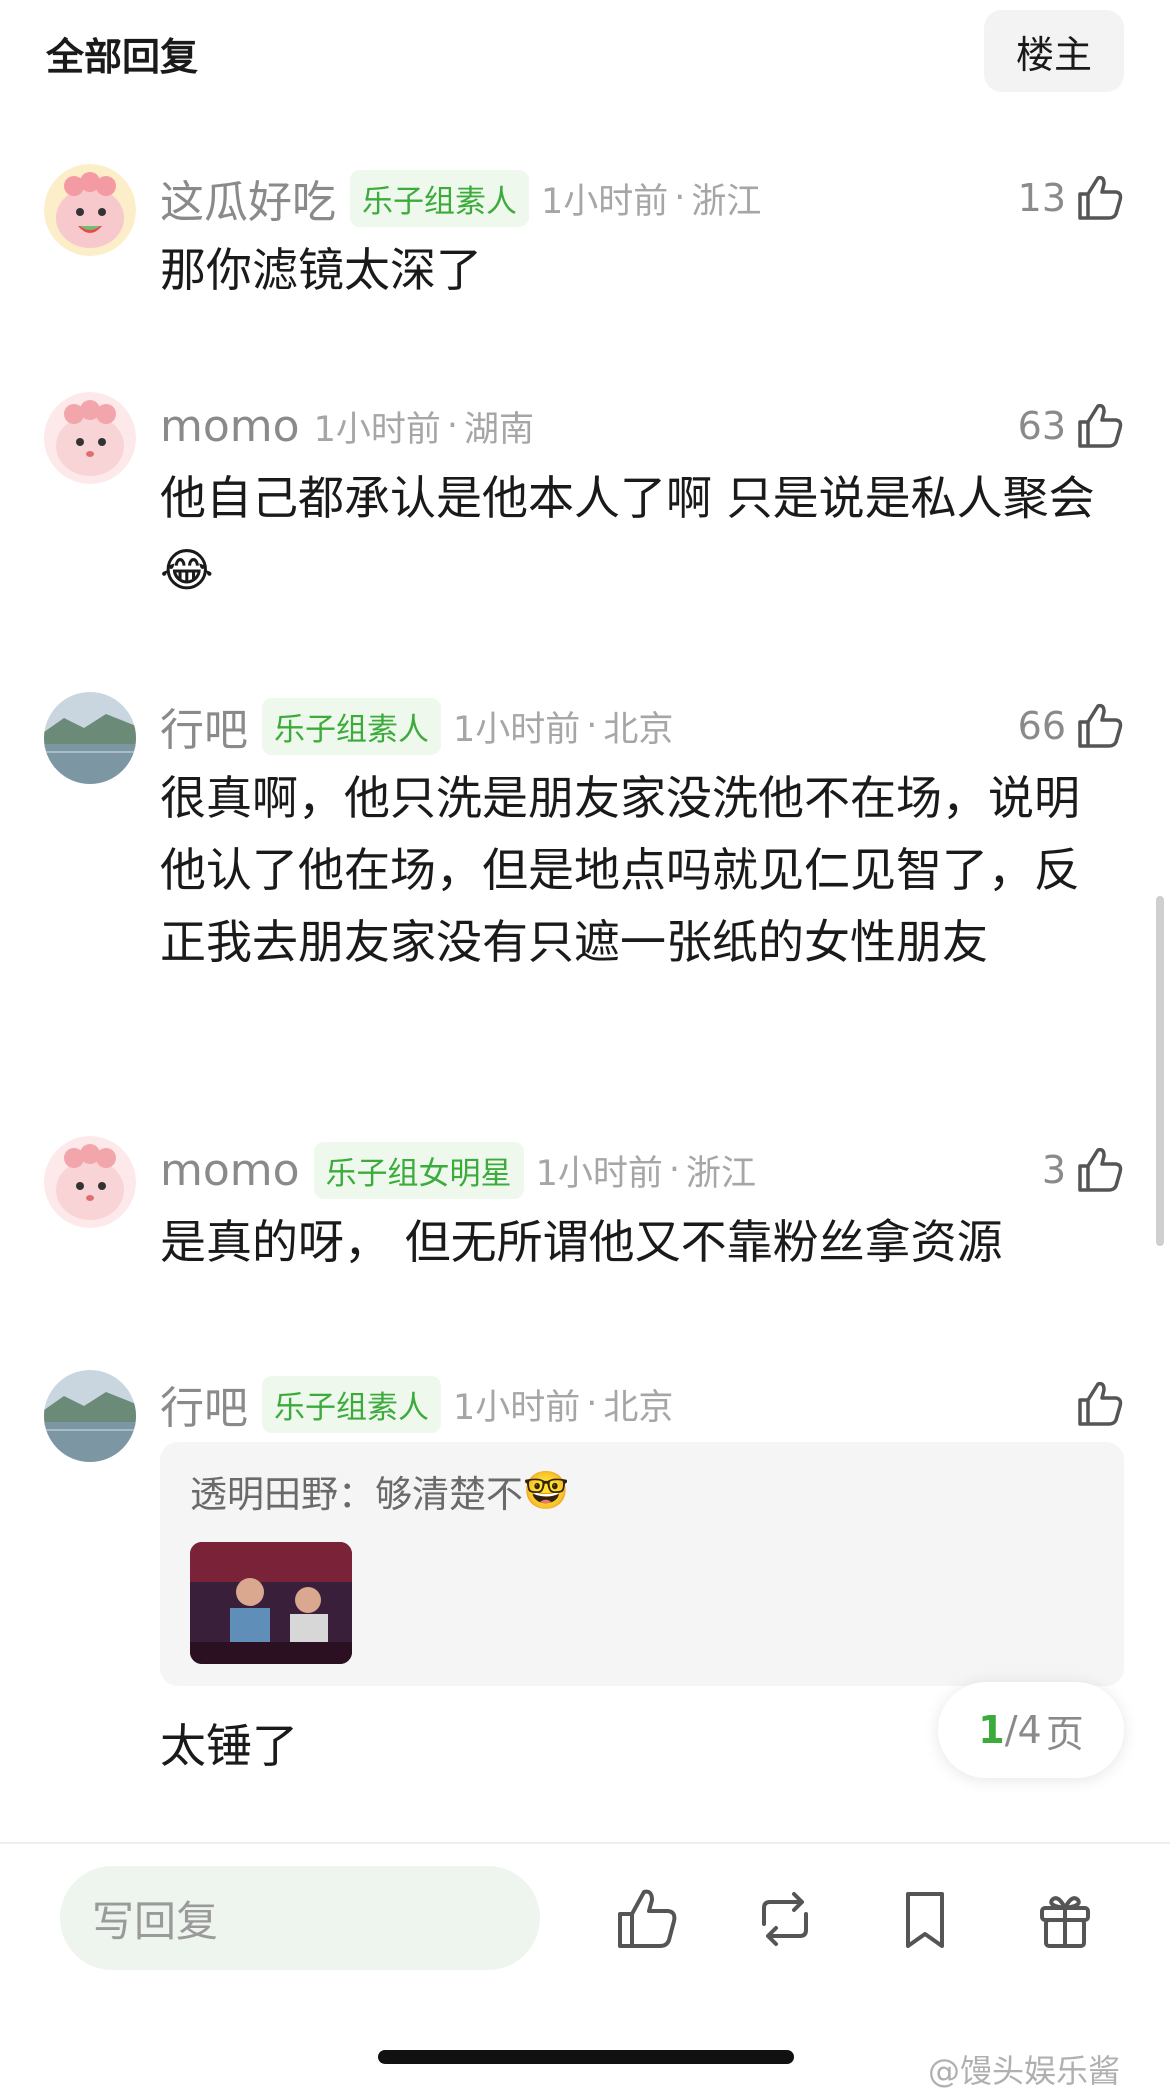 Image resolution: width=1170 pixels, height=2091 pixels. Describe the element at coordinates (122, 57) in the screenshot. I see `page-title: 全部回复` at that location.